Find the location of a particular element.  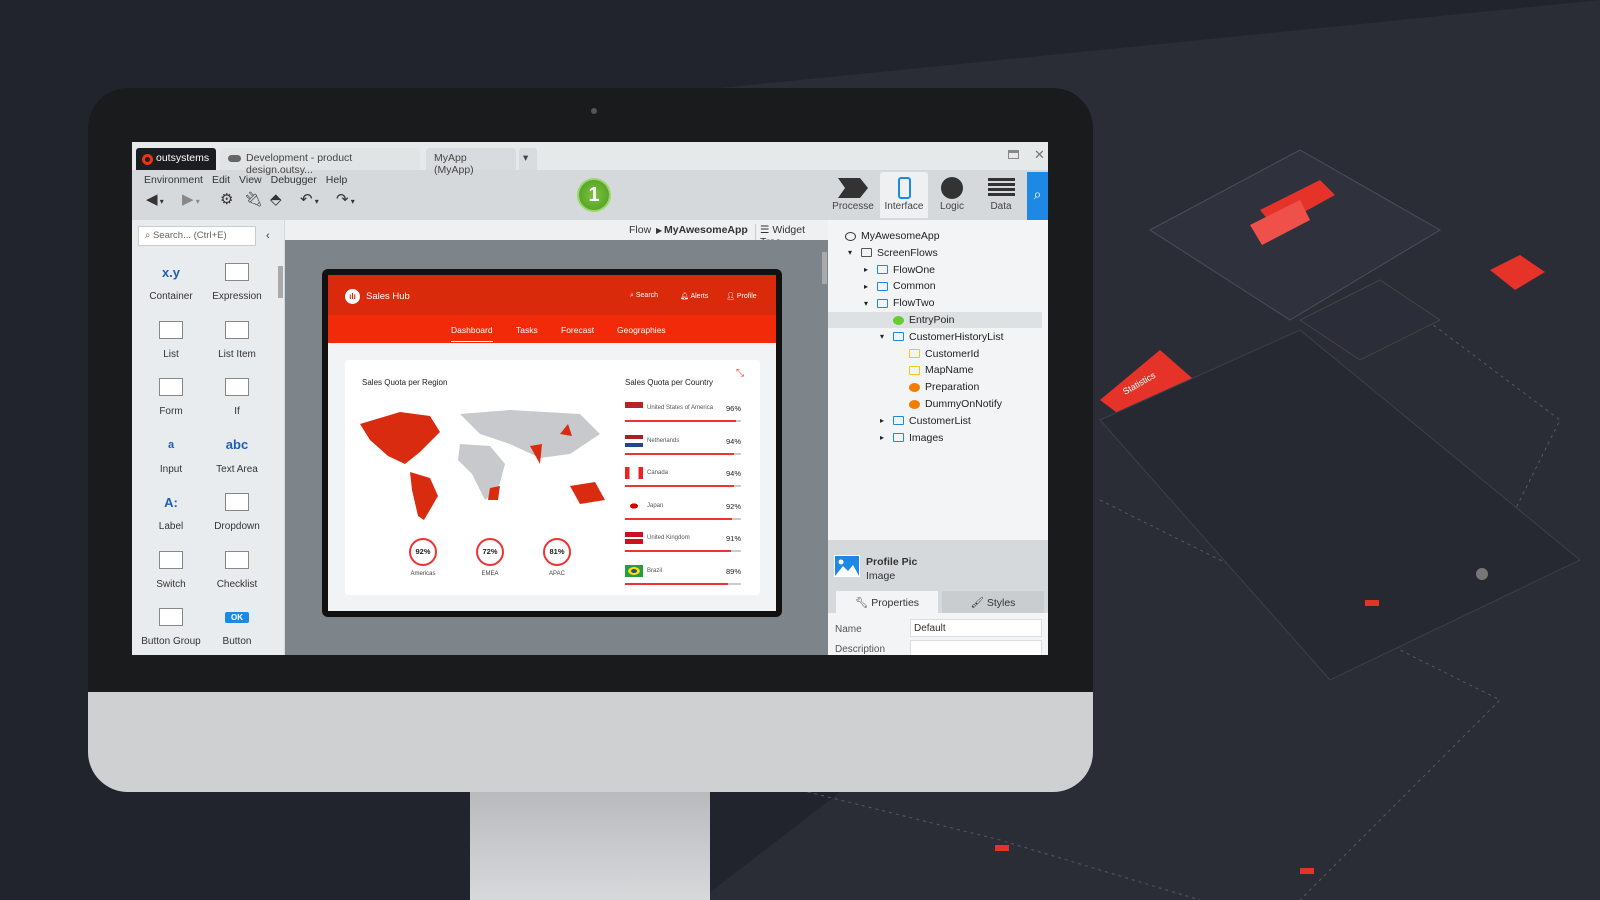

country-row: Canada 94% is located at coordinates (683, 481).